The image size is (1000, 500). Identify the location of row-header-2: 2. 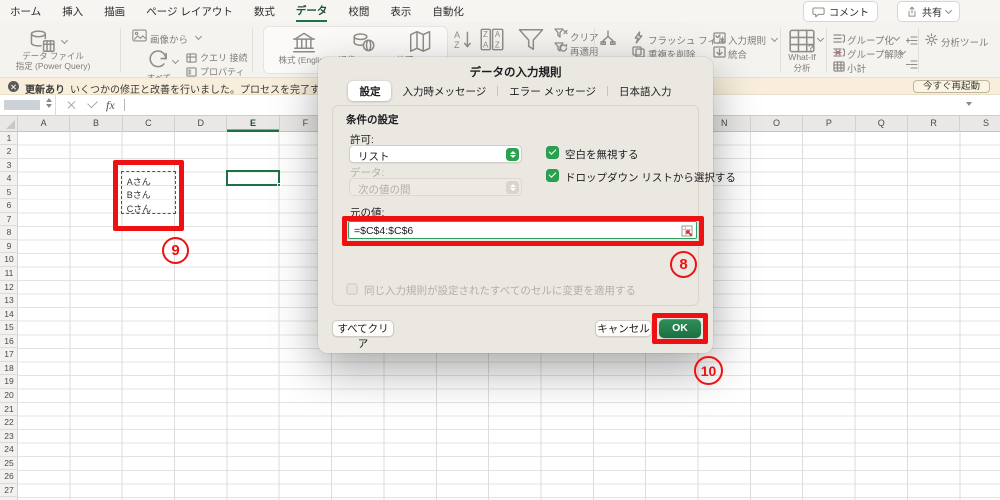
(9, 152).